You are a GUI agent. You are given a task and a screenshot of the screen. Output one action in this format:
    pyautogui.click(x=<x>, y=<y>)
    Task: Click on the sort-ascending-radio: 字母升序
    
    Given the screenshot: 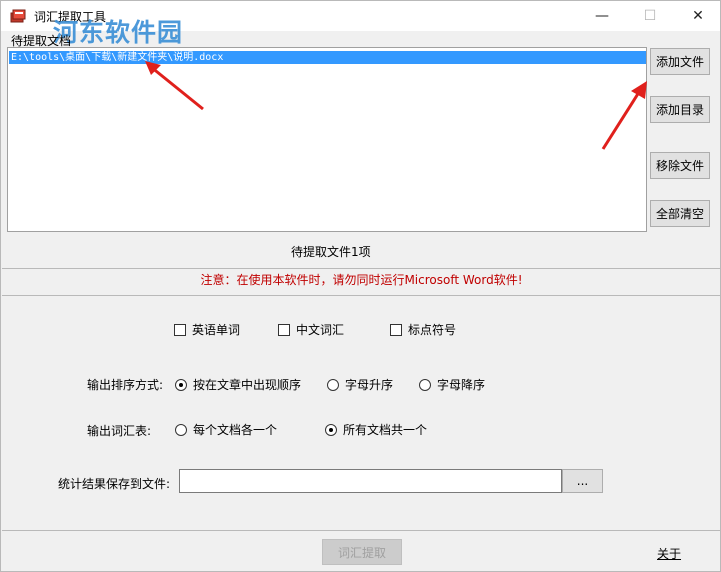 What is the action you would take?
    pyautogui.click(x=360, y=384)
    